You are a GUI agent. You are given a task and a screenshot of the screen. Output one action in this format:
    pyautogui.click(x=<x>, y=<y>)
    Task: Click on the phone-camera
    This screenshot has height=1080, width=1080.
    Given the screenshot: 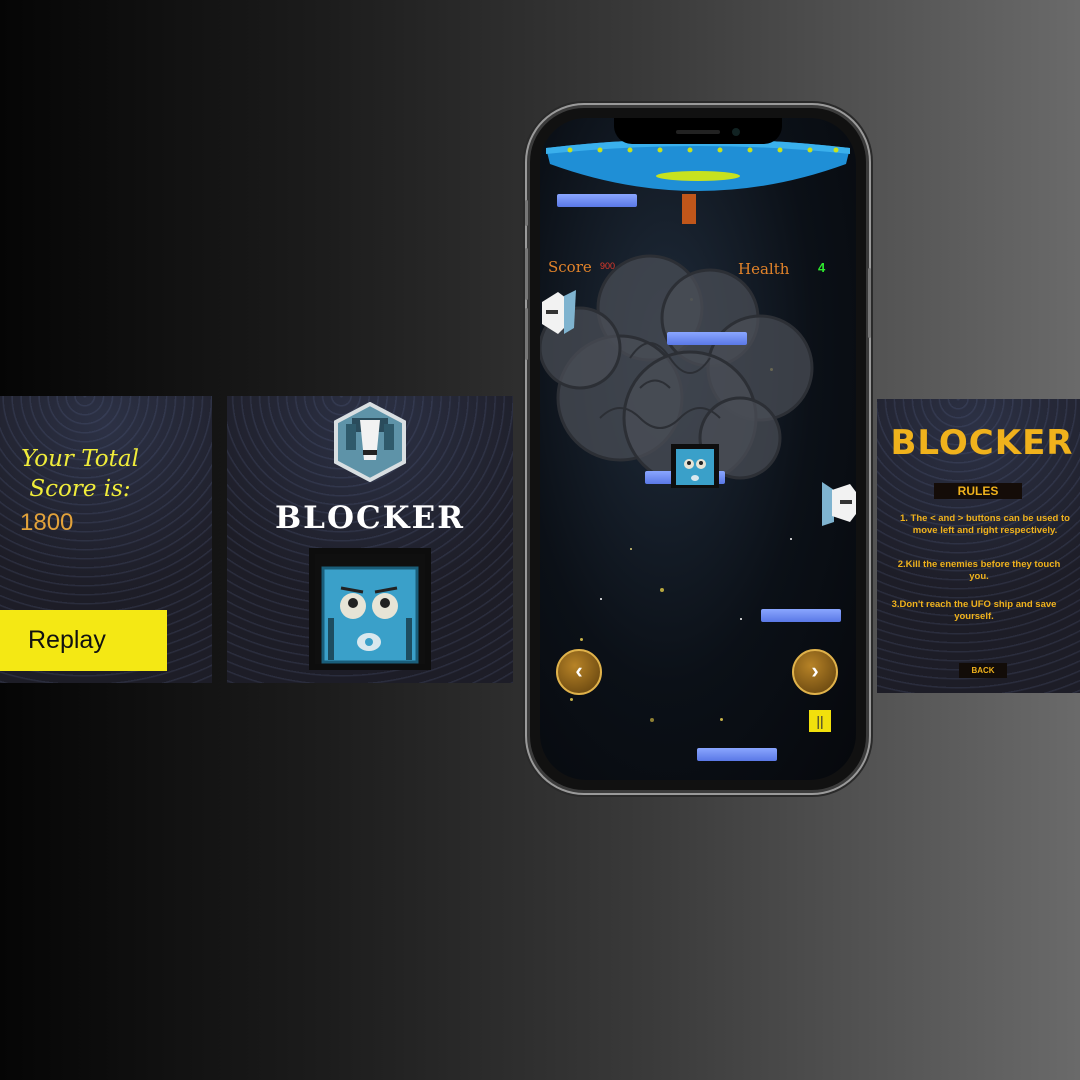 What is the action you would take?
    pyautogui.click(x=736, y=132)
    